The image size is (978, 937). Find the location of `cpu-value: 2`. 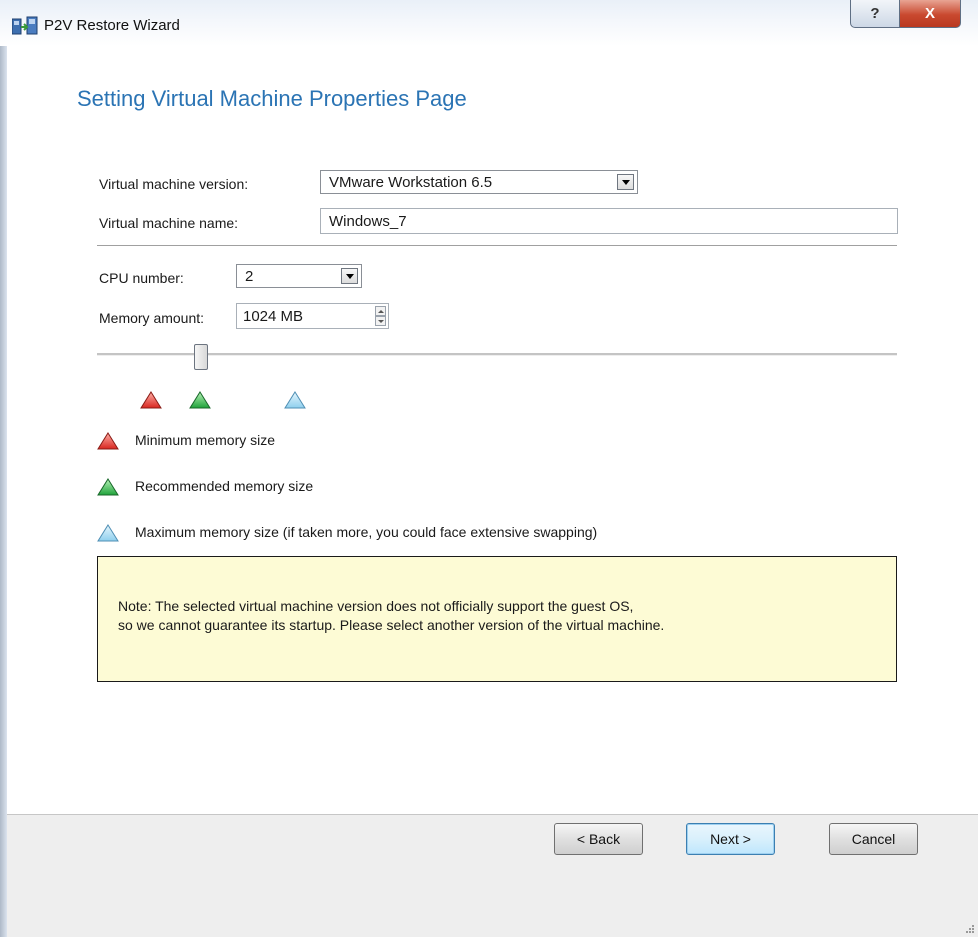

cpu-value: 2 is located at coordinates (249, 276).